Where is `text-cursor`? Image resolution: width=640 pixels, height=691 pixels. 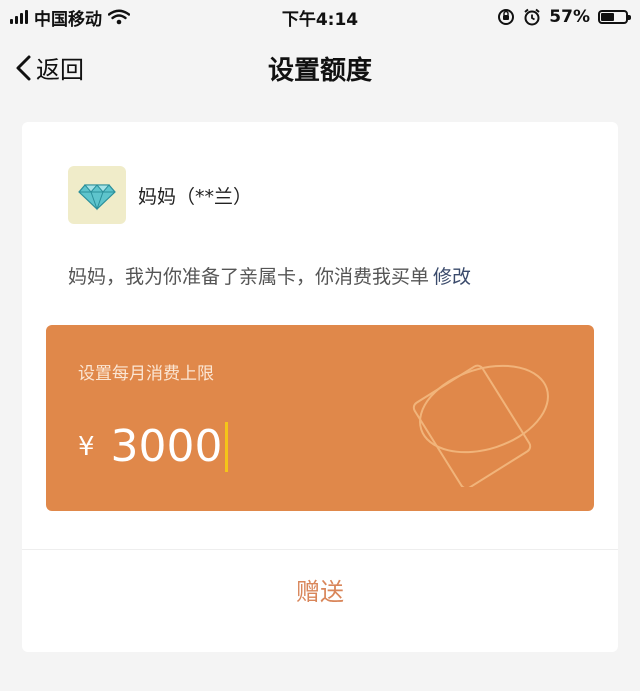
text-cursor is located at coordinates (226, 446).